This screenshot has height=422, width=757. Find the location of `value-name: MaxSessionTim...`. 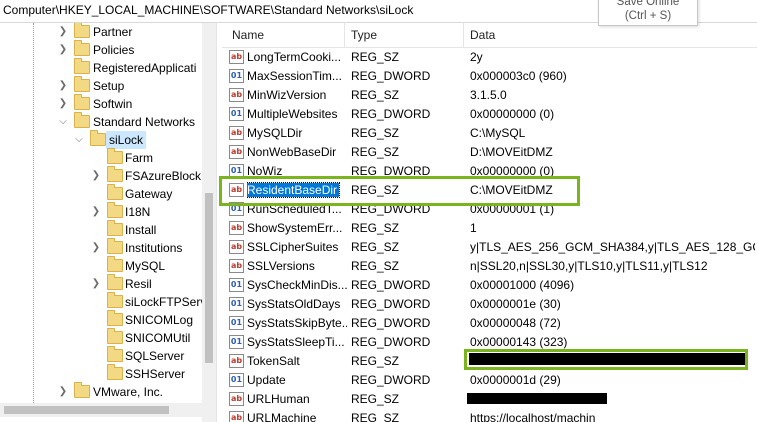

value-name: MaxSessionTim... is located at coordinates (297, 76).